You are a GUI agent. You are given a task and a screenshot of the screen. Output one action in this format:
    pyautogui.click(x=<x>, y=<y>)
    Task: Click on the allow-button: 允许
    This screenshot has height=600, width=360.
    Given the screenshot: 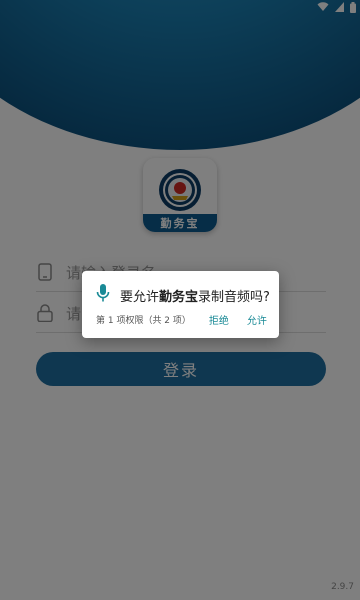 What is the action you would take?
    pyautogui.click(x=257, y=319)
    